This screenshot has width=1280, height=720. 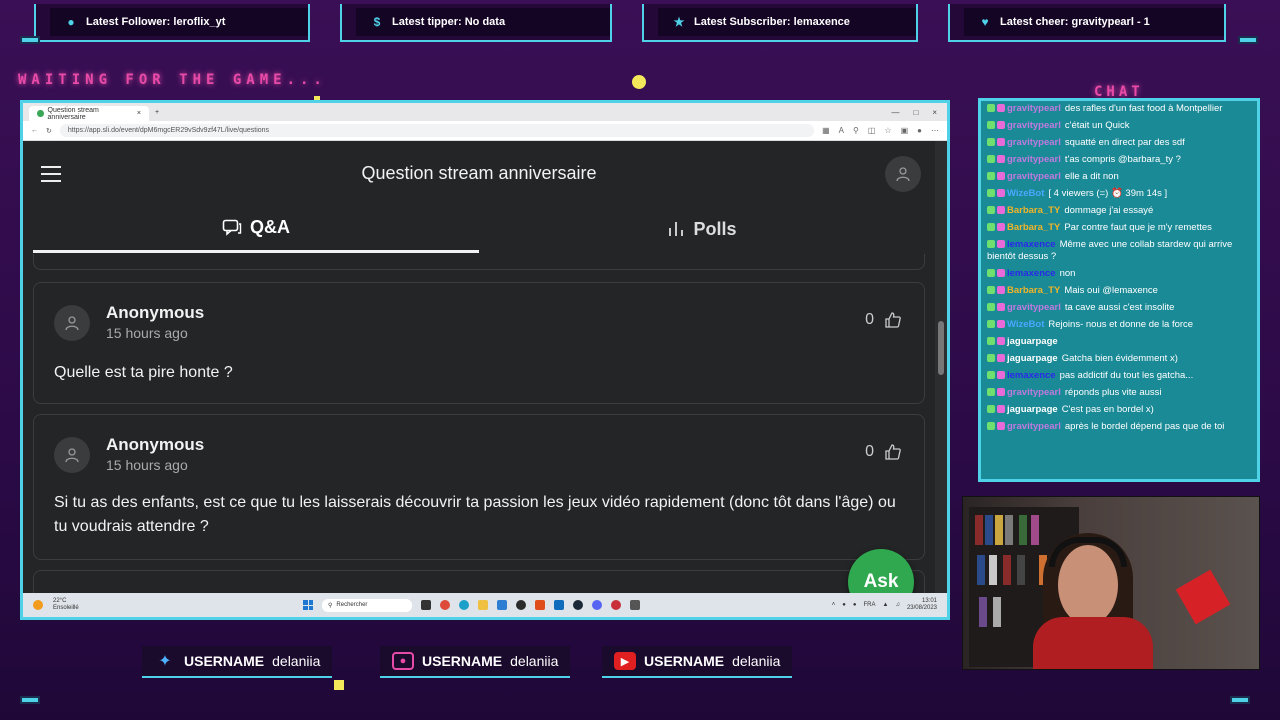 What do you see at coordinates (559, 605) in the screenshot?
I see `outlook-icon` at bounding box center [559, 605].